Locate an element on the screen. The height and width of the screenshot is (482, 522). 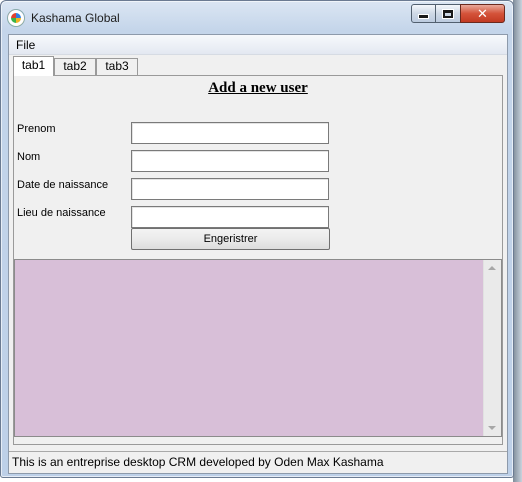
tab-tab1: tab1 is located at coordinates (33, 66).